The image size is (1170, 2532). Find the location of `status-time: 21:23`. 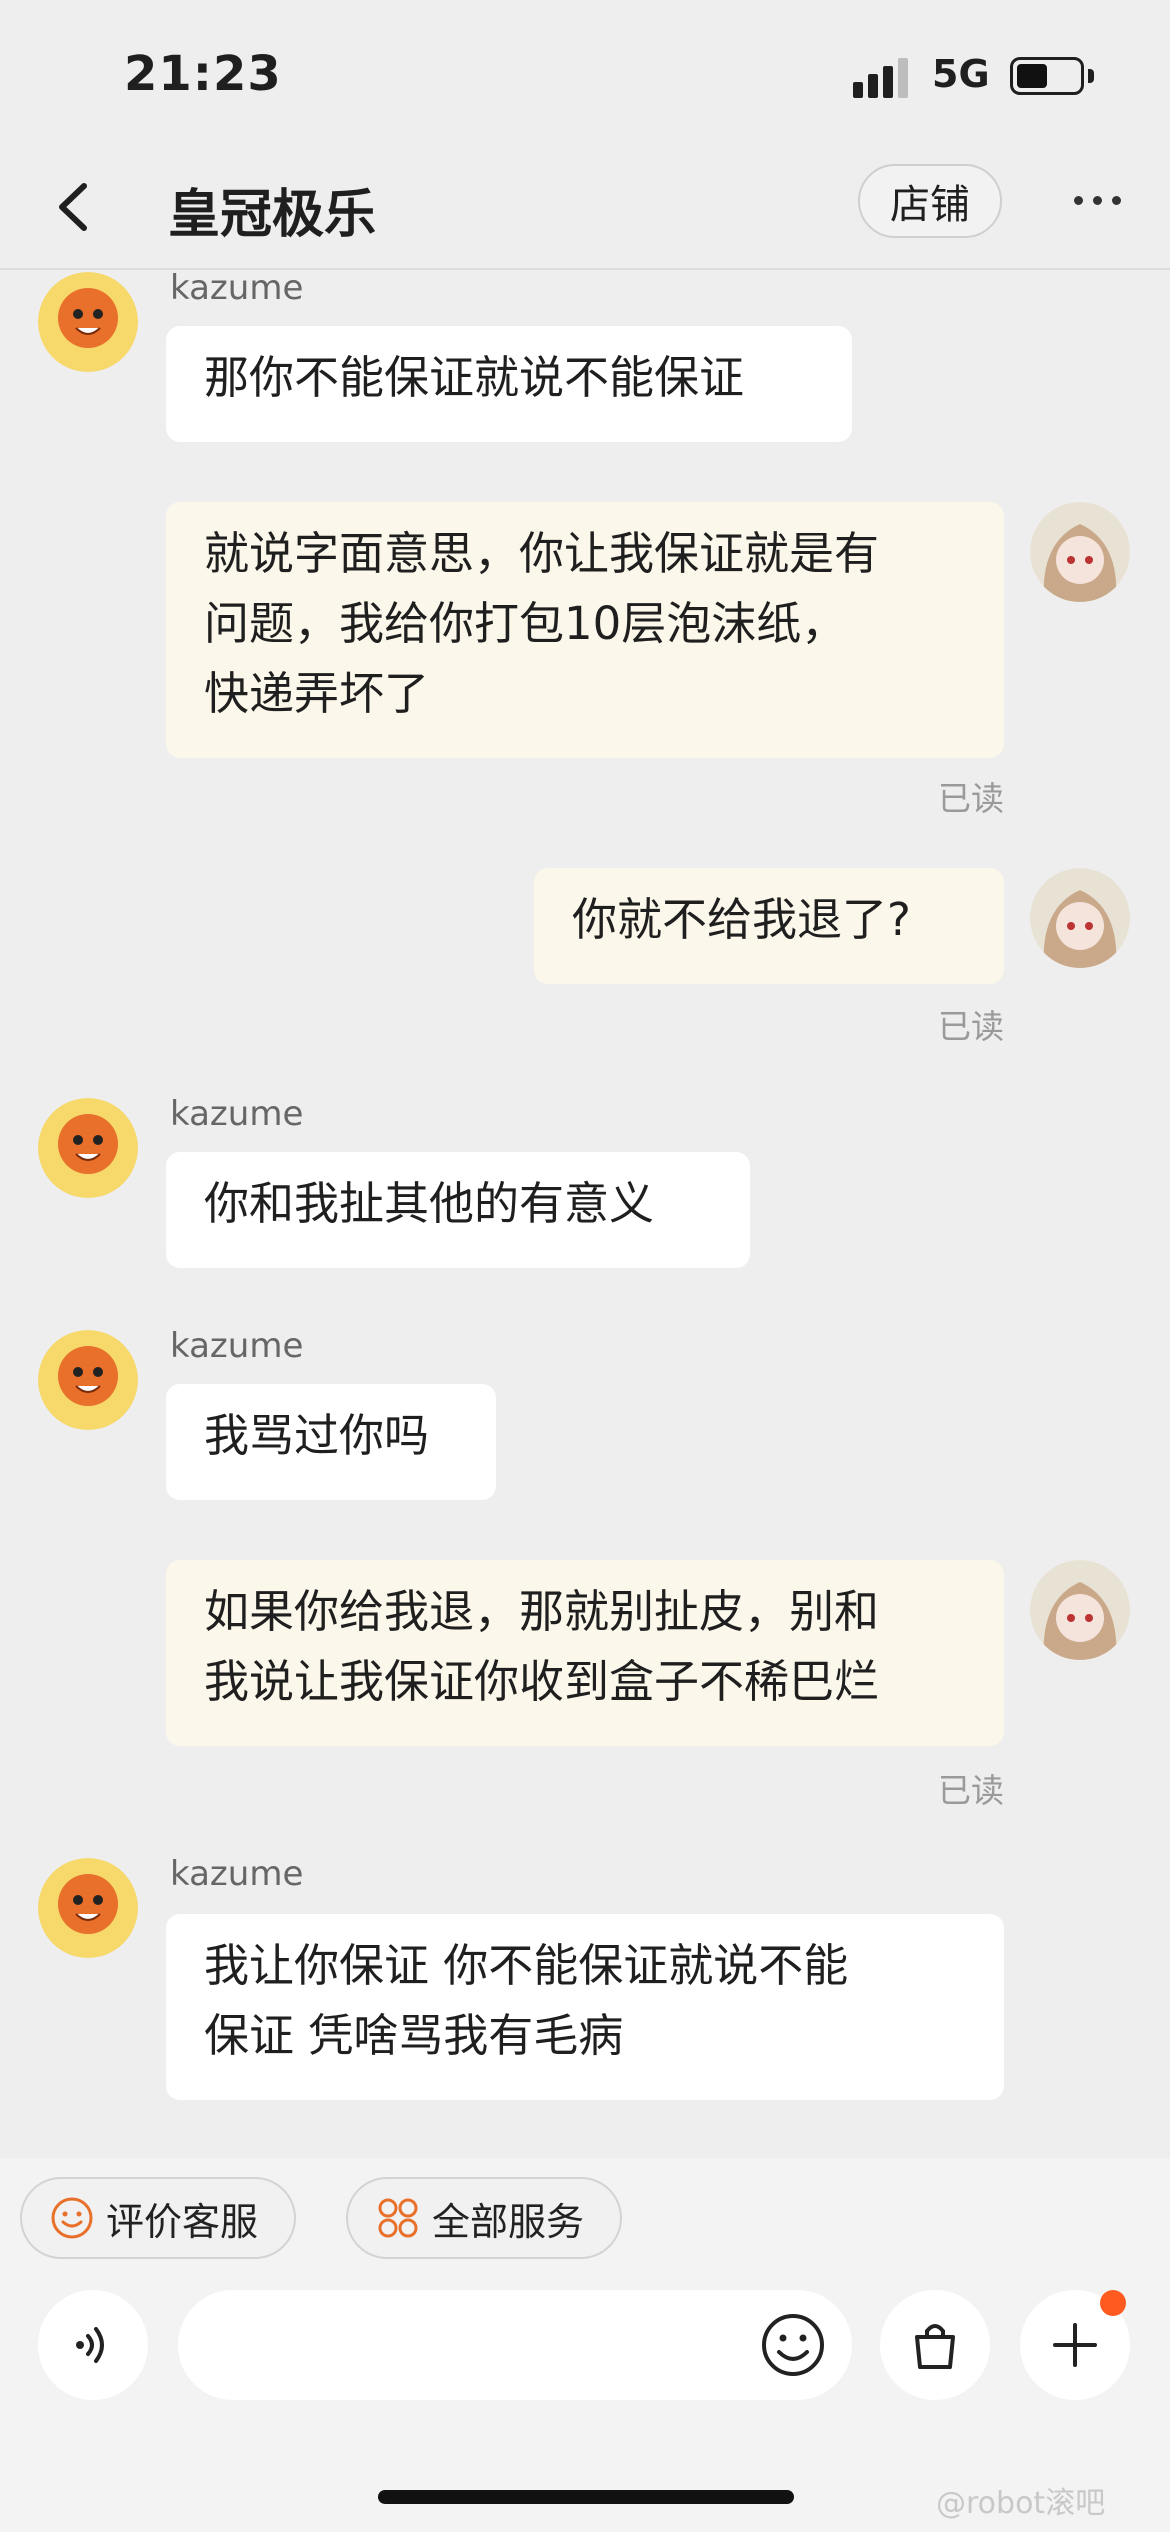

status-time: 21:23 is located at coordinates (203, 74).